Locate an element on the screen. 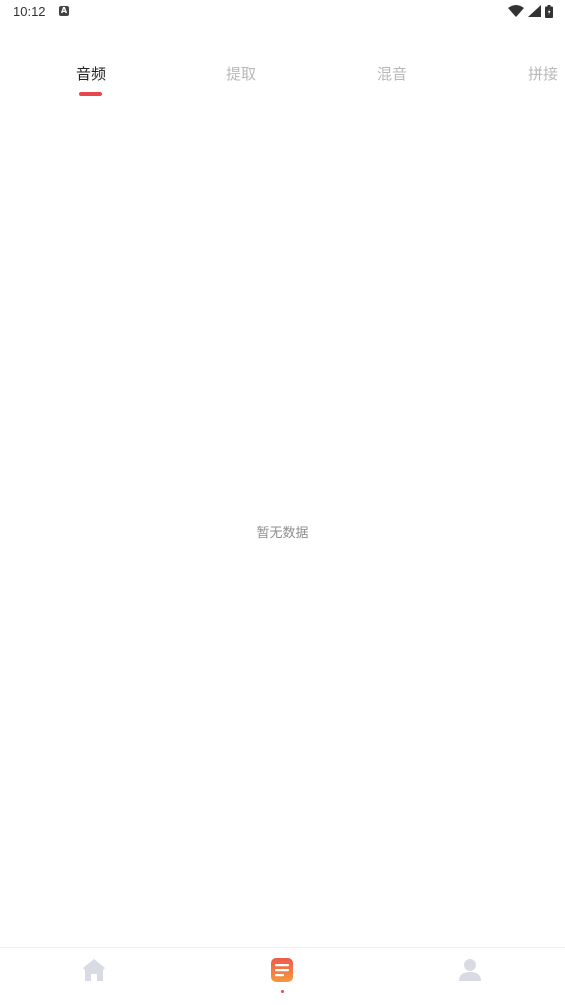 This screenshot has height=1005, width=565. bottom-navigation is located at coordinates (282, 976).